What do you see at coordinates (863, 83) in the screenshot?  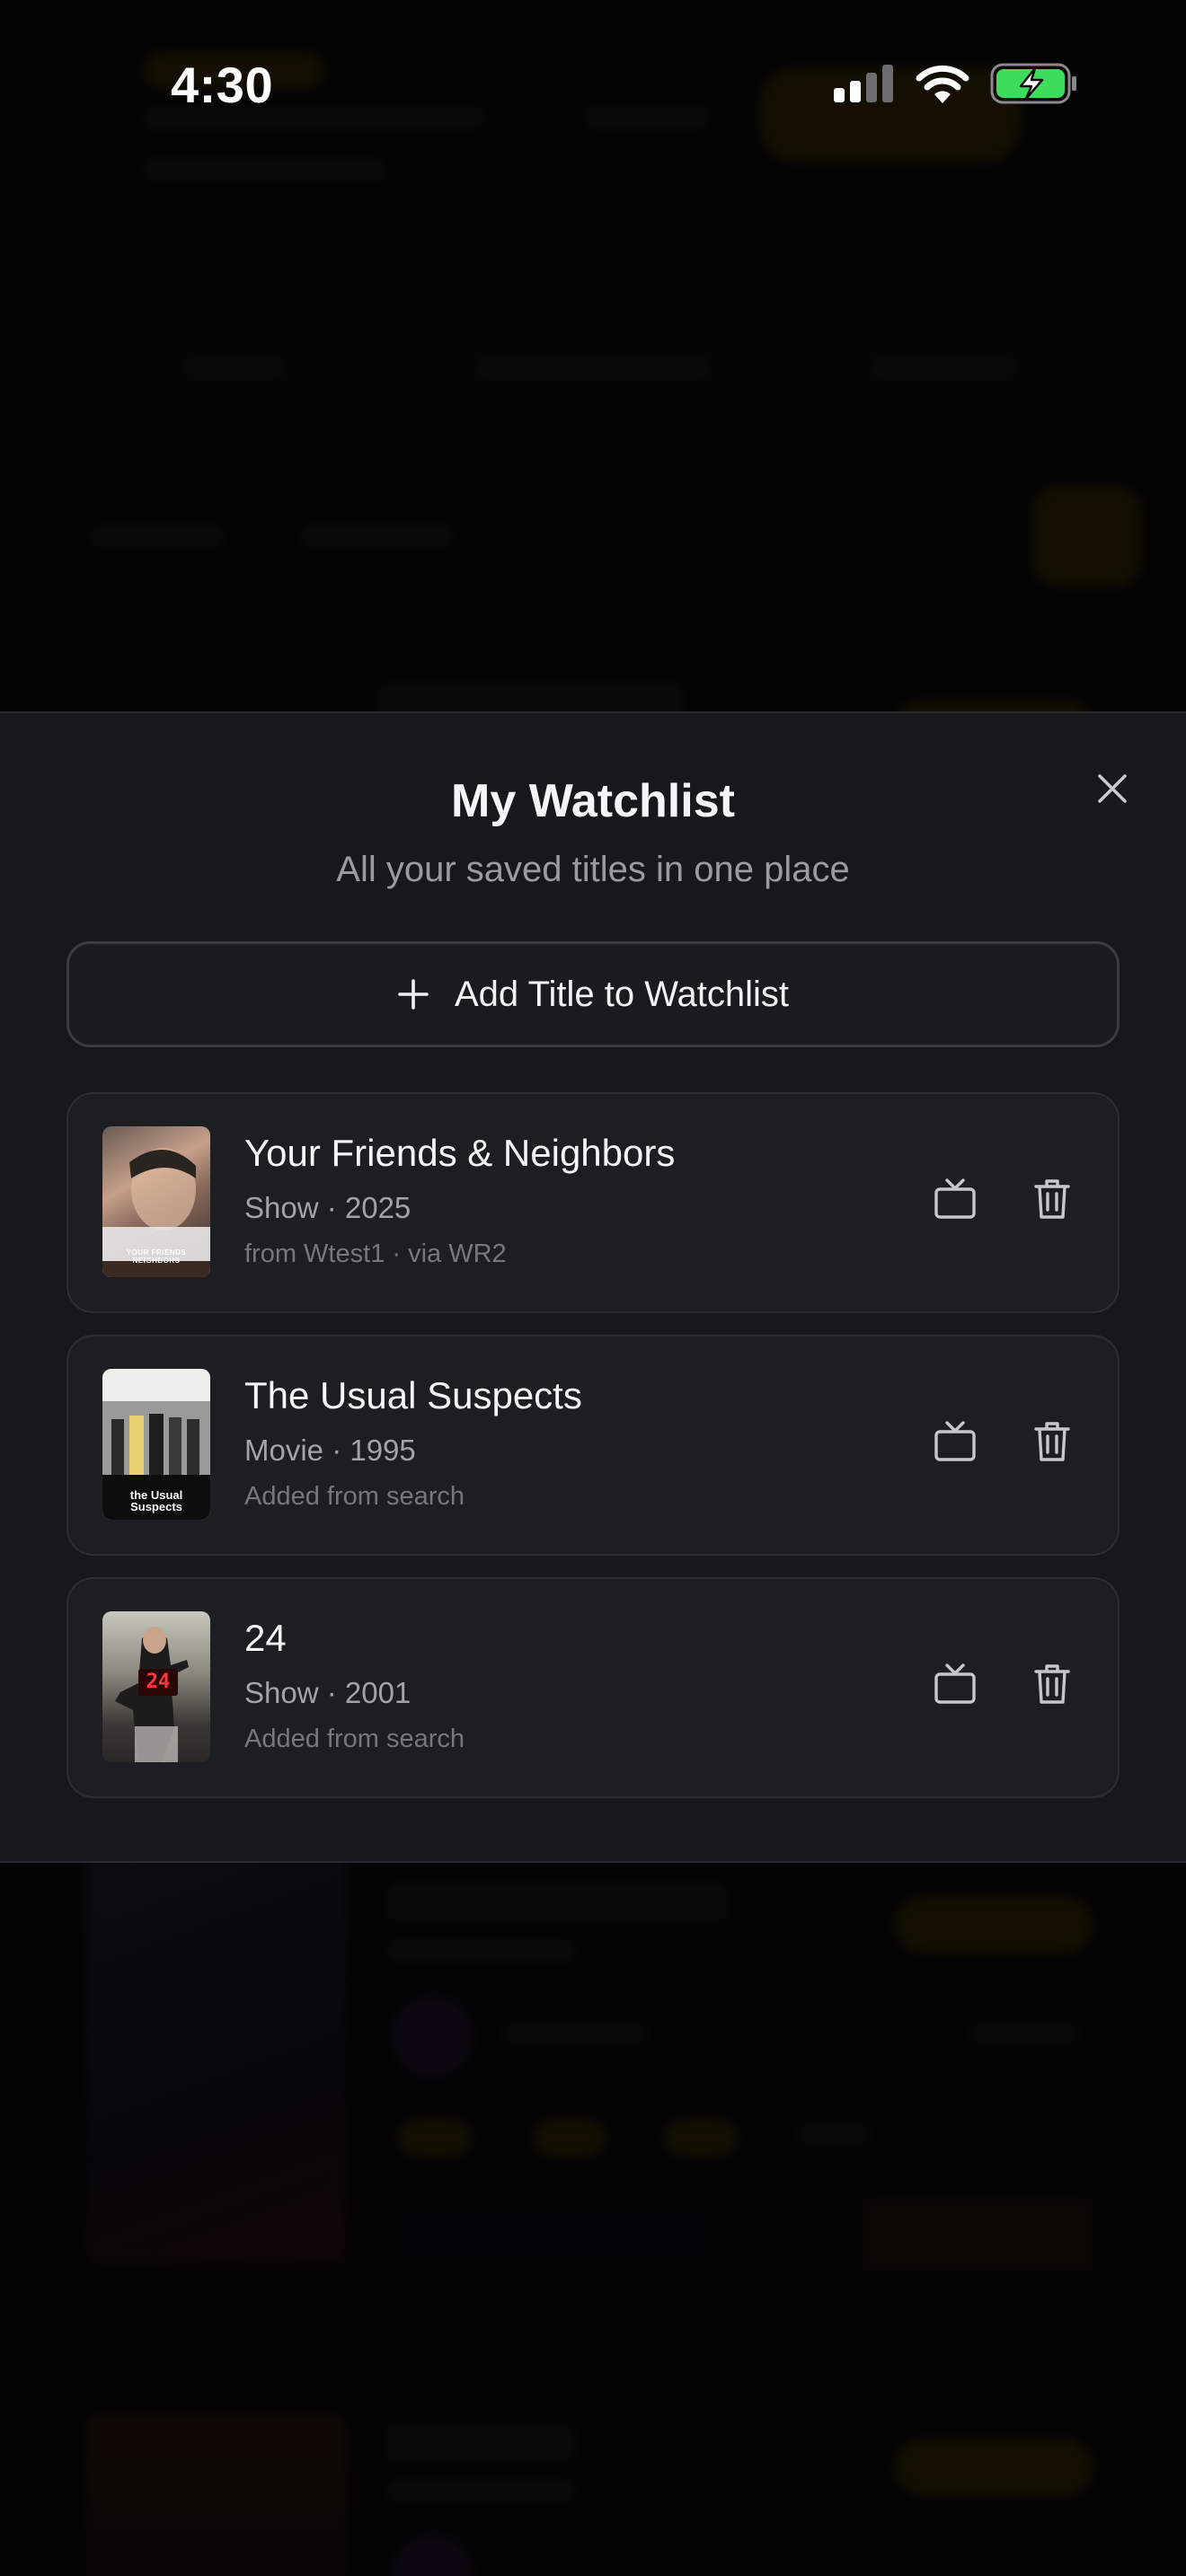 I see `cellular-signal-icon` at bounding box center [863, 83].